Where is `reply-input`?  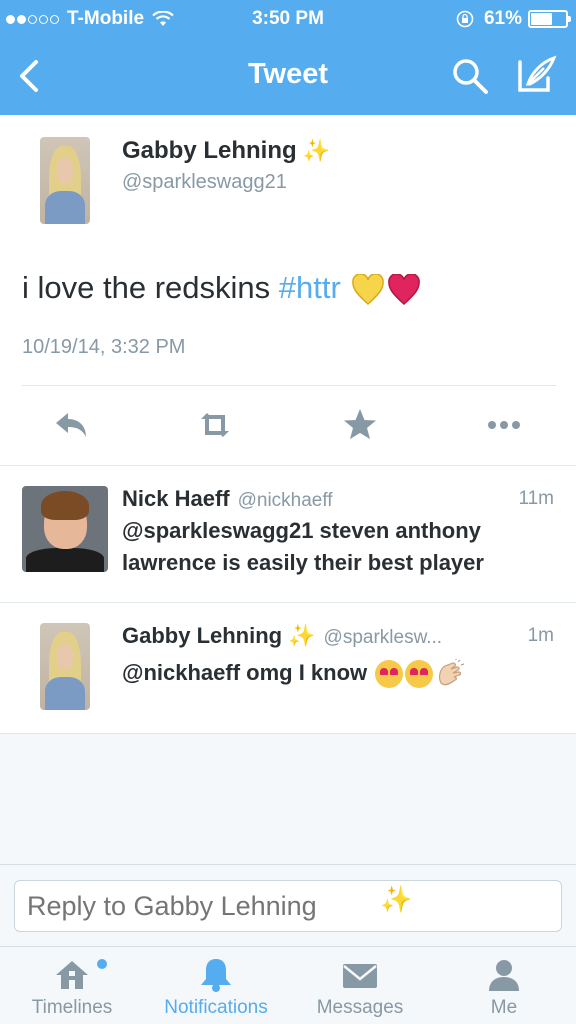 reply-input is located at coordinates (288, 906).